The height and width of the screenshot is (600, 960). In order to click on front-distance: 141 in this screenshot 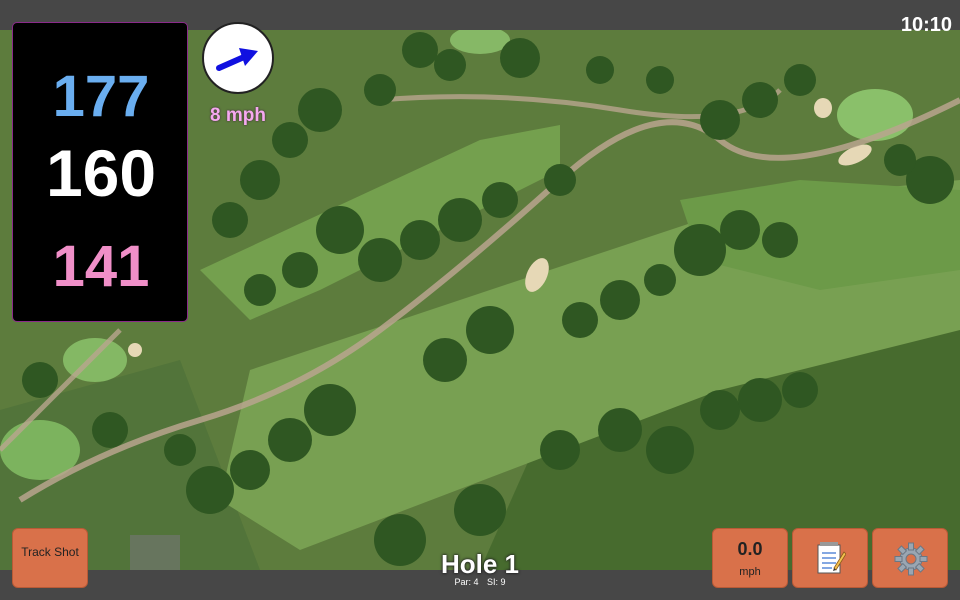, I will do `click(101, 266)`.